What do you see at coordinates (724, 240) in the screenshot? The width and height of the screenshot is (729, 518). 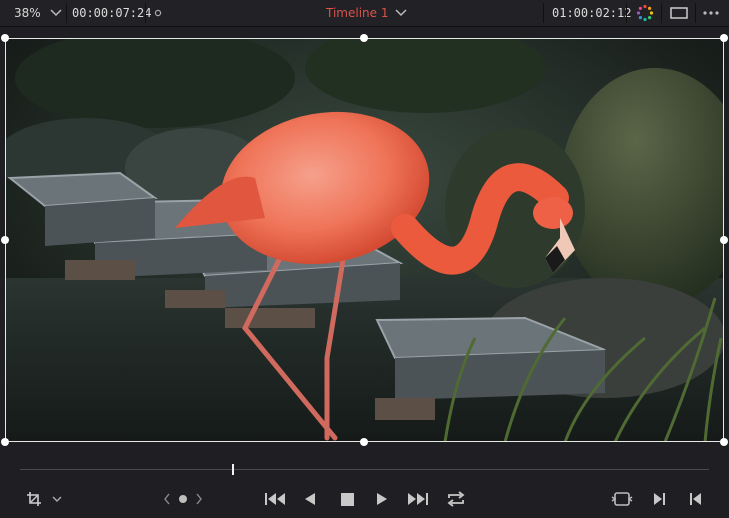 I see `transform-handle-right` at bounding box center [724, 240].